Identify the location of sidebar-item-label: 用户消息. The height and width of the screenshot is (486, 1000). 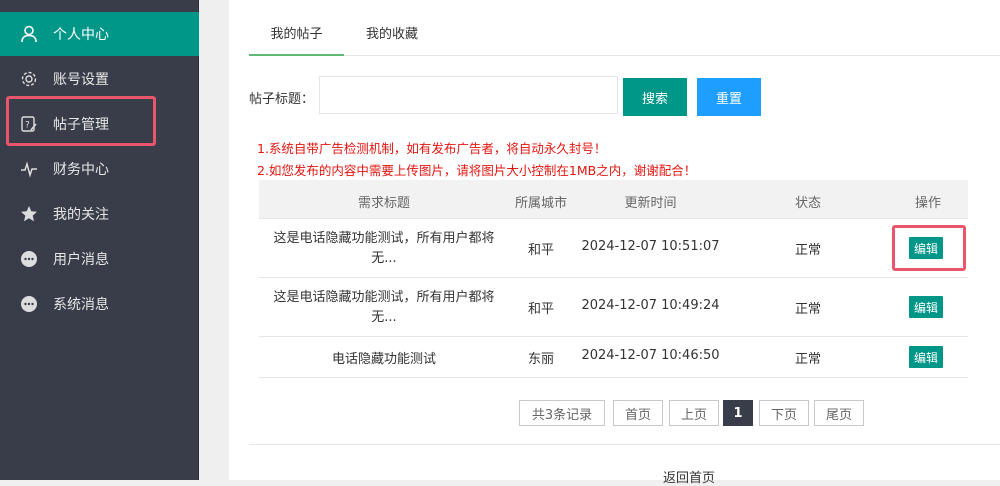
(81, 260).